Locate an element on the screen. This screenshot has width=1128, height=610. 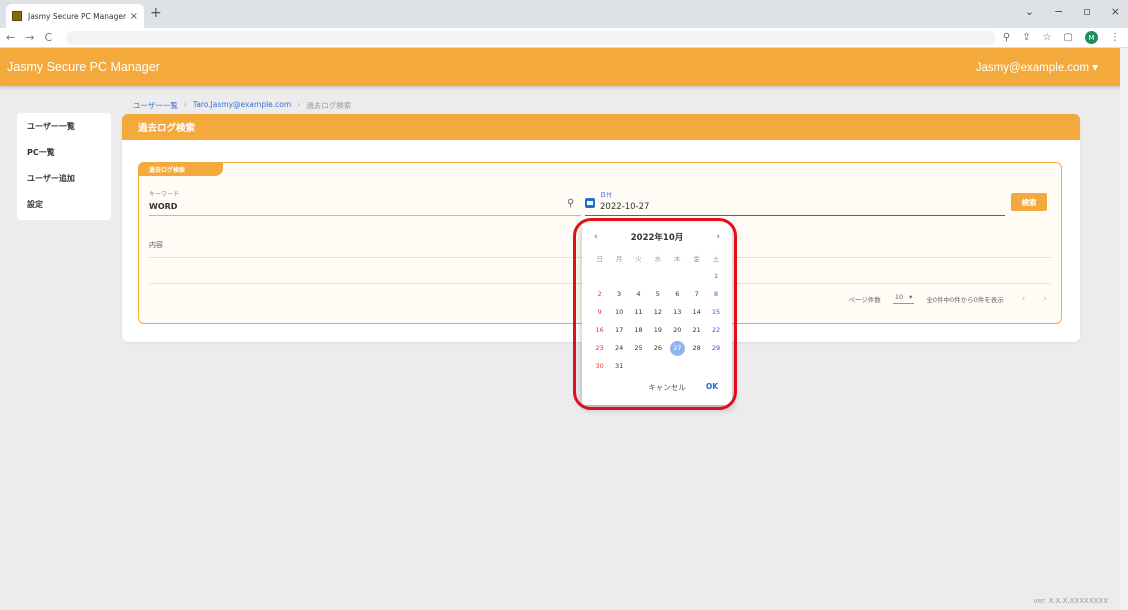
keyword-label: キーワード is located at coordinates (164, 194).